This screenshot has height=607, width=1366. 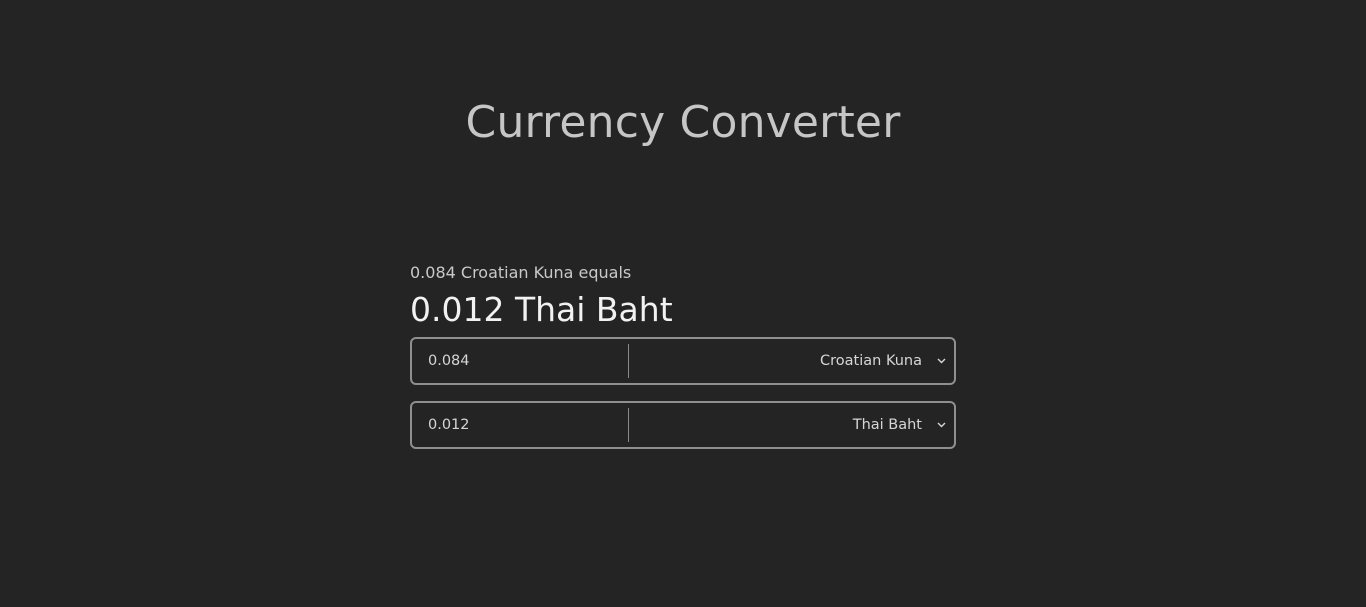 I want to click on conversion-result: 0.012 Thai Baht, so click(x=541, y=309).